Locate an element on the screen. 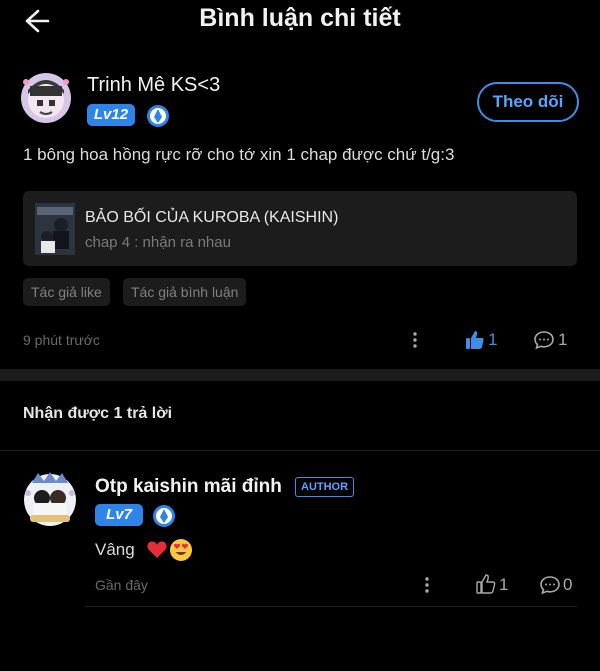 The image size is (600, 671). reply-reply-count: 0 is located at coordinates (568, 584).